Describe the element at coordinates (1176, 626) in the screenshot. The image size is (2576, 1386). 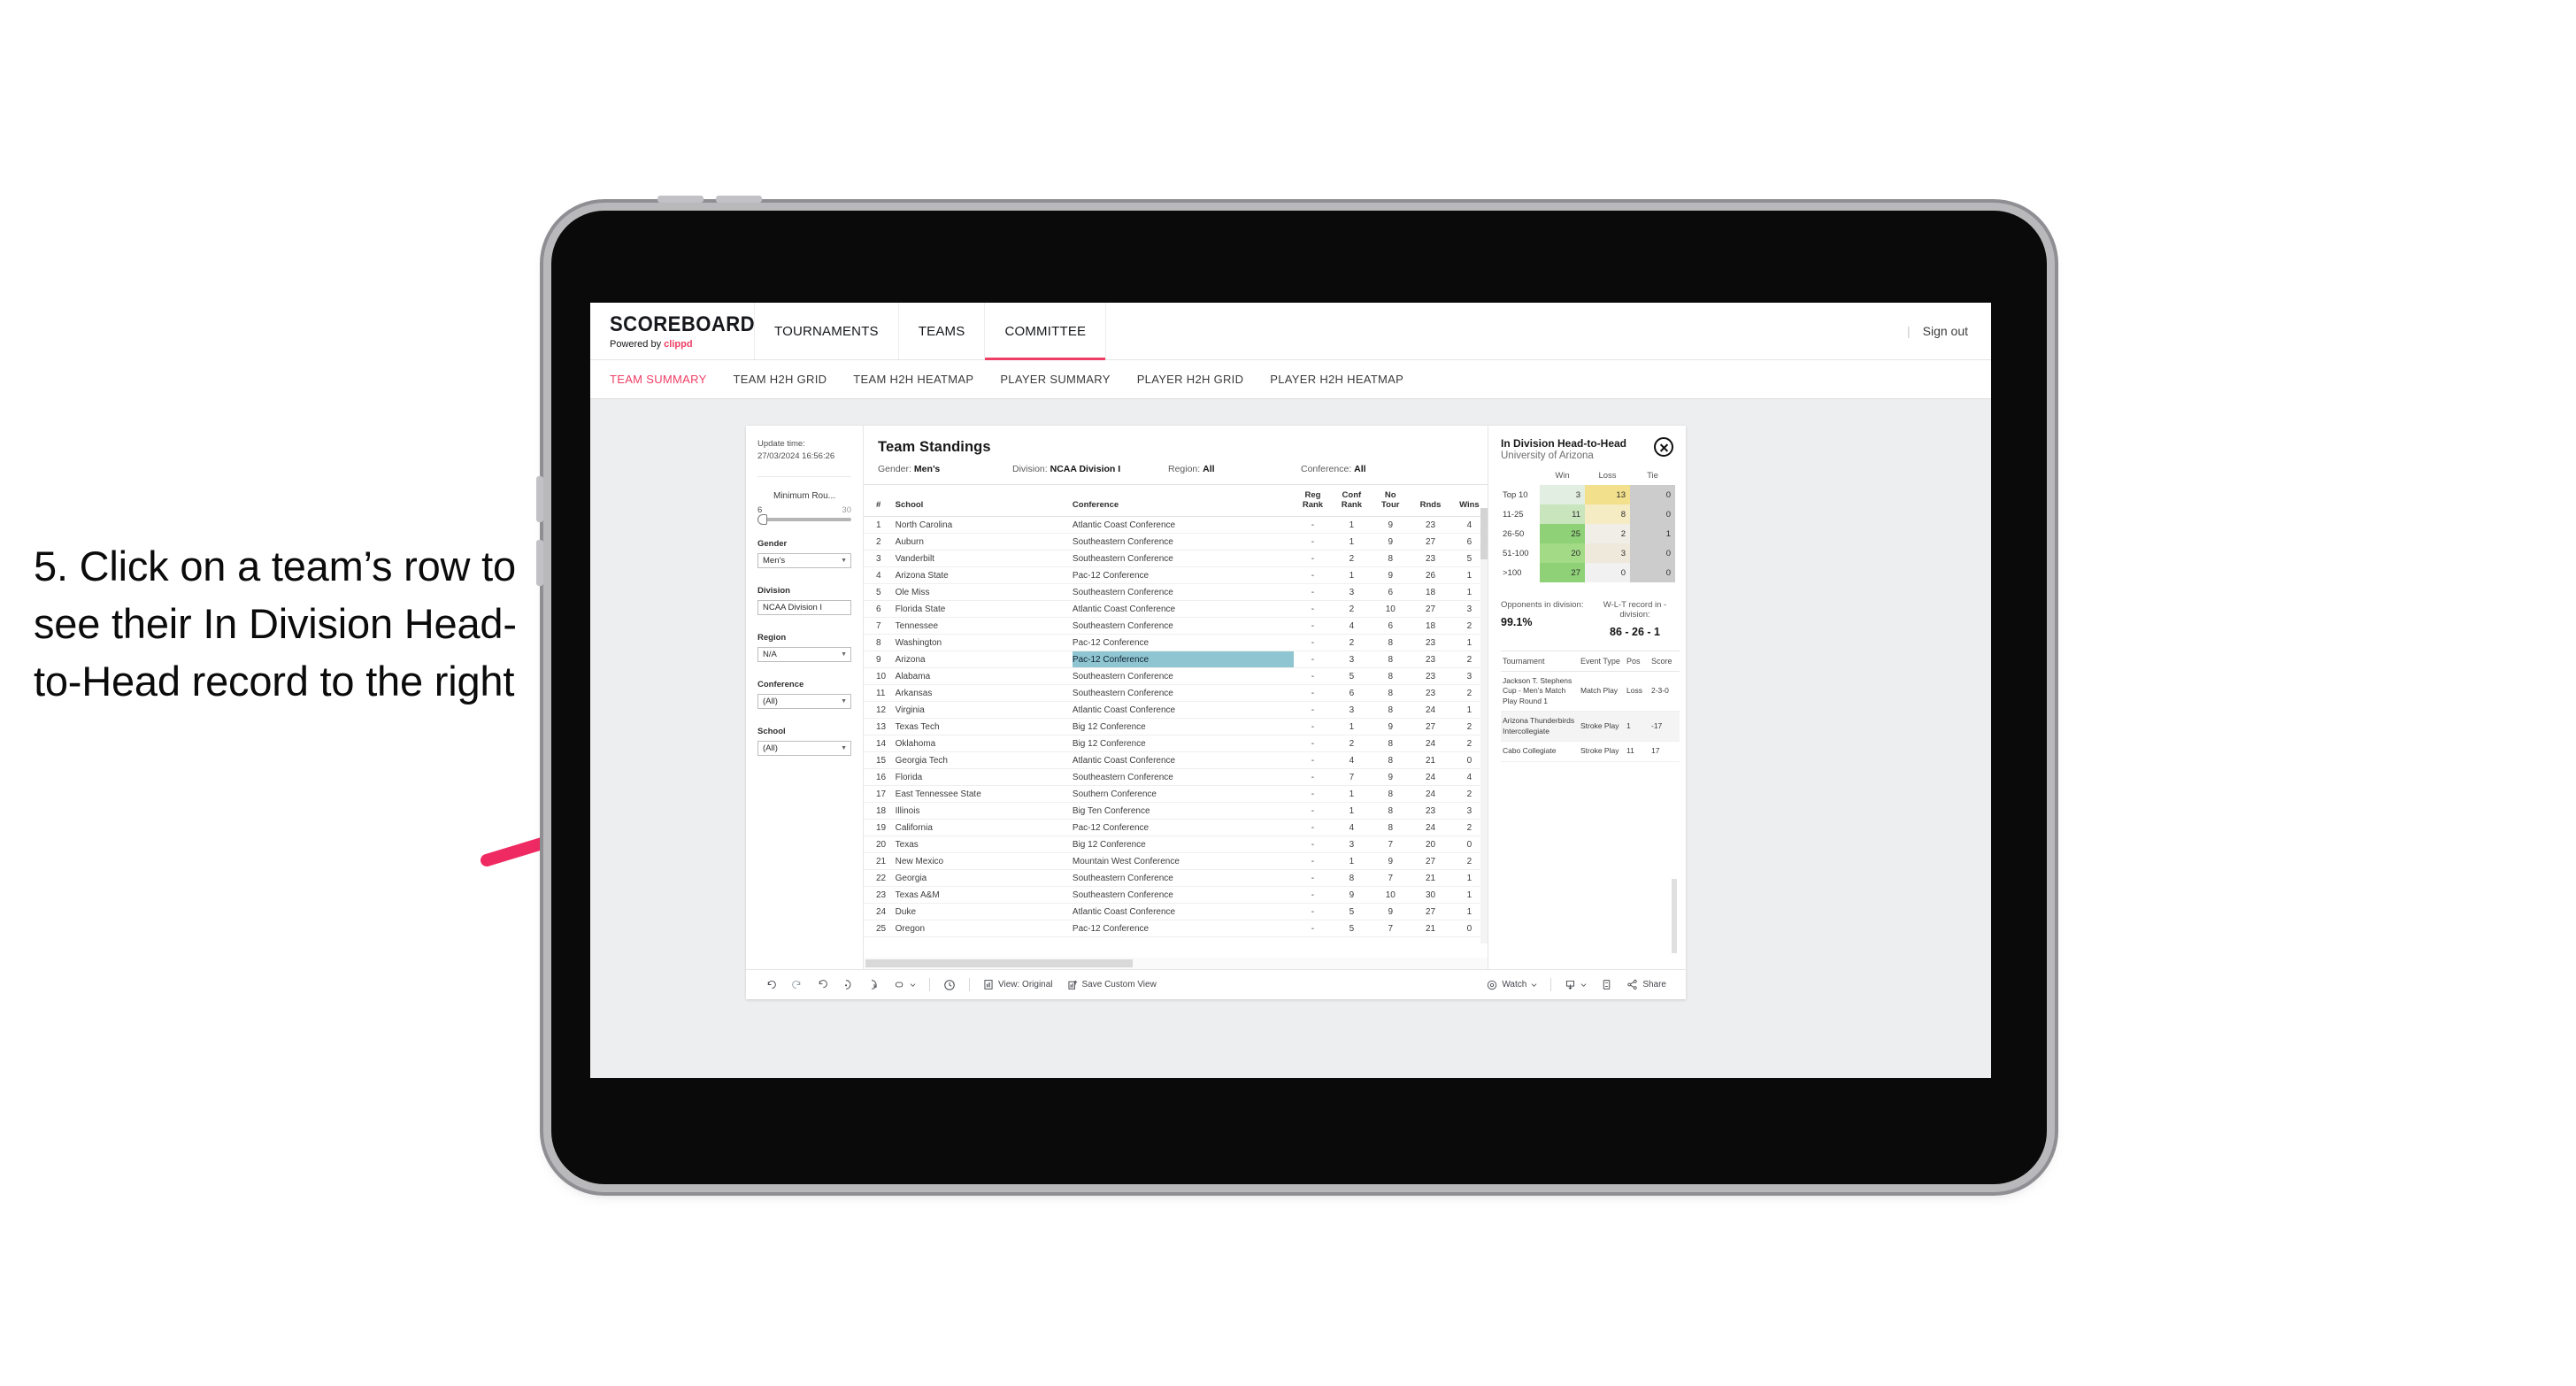
I see `table-row: 7 Tennessee Southeastern Conference -4 6 18 2` at that location.